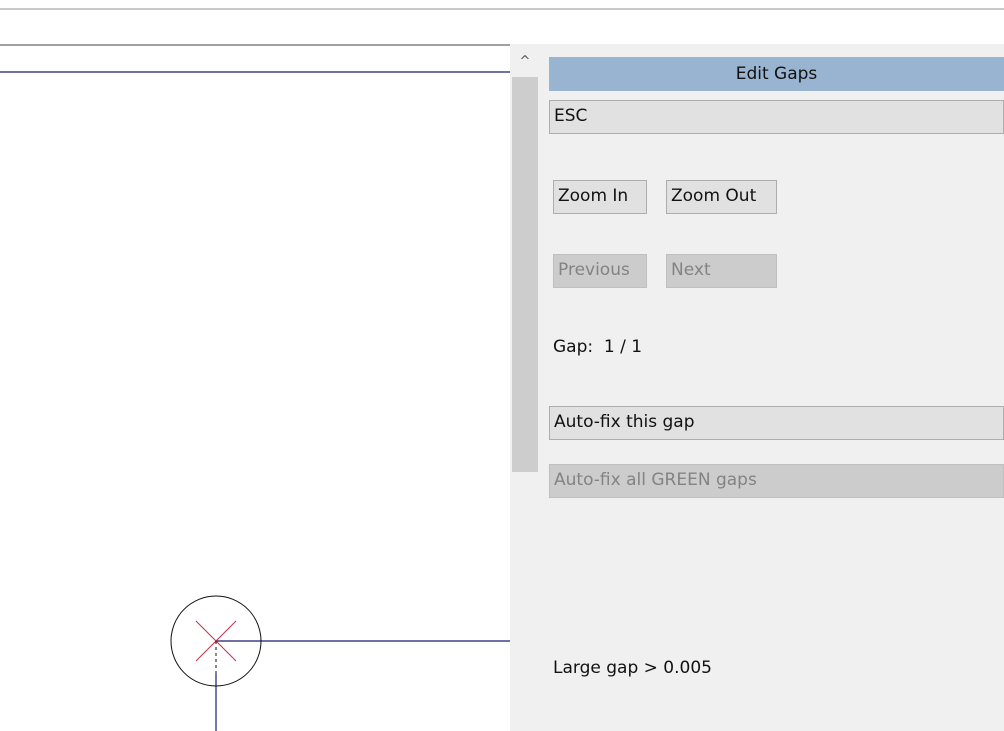 This screenshot has width=1004, height=731. Describe the element at coordinates (502, 9) in the screenshot. I see `top-divider` at that location.